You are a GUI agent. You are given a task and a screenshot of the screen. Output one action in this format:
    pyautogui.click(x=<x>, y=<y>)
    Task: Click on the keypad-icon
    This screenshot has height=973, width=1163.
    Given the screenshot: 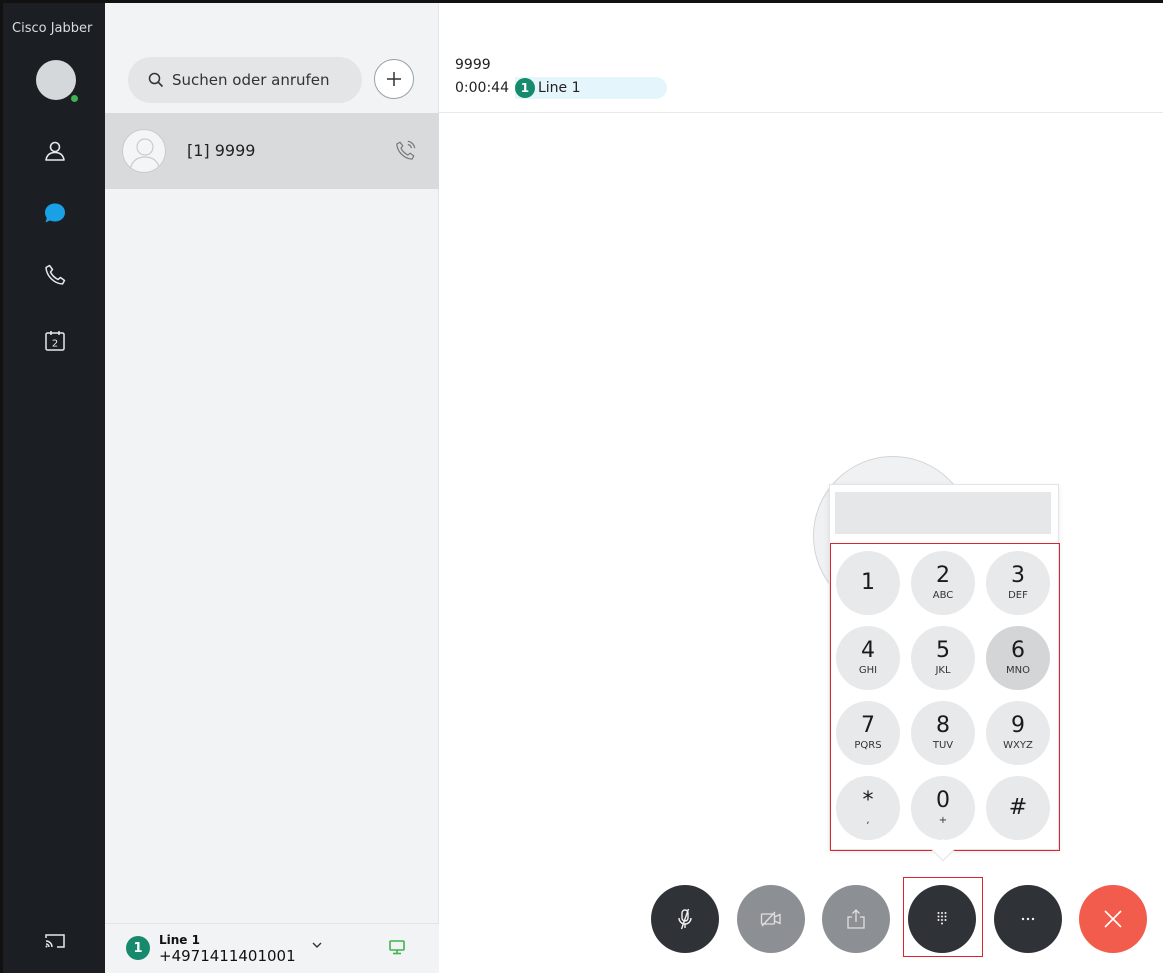 What is the action you would take?
    pyautogui.click(x=942, y=918)
    